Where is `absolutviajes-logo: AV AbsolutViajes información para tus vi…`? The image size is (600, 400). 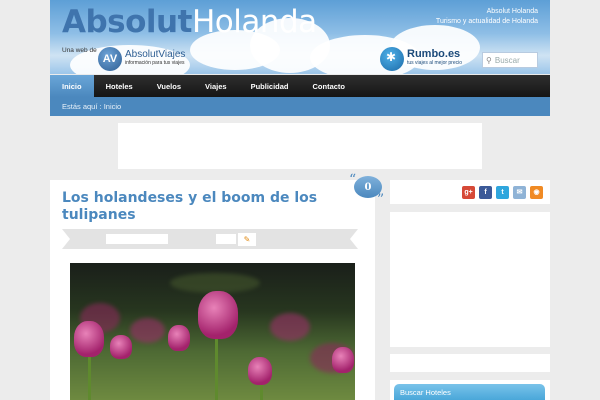 absolutviajes-logo: AV AbsolutViajes información para tus vi… is located at coordinates (141, 59).